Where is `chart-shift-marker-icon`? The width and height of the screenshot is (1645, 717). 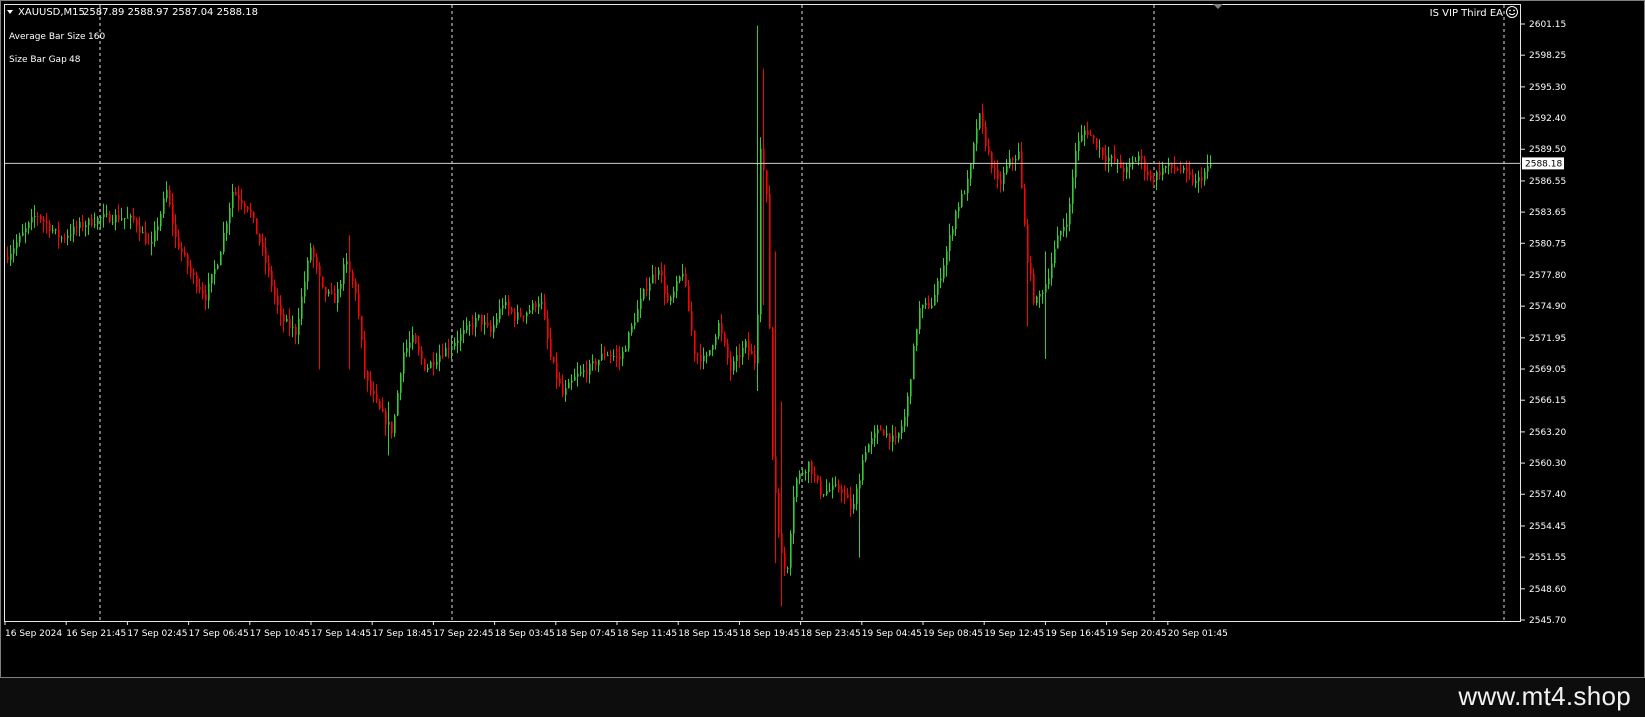
chart-shift-marker-icon is located at coordinates (1218, 6).